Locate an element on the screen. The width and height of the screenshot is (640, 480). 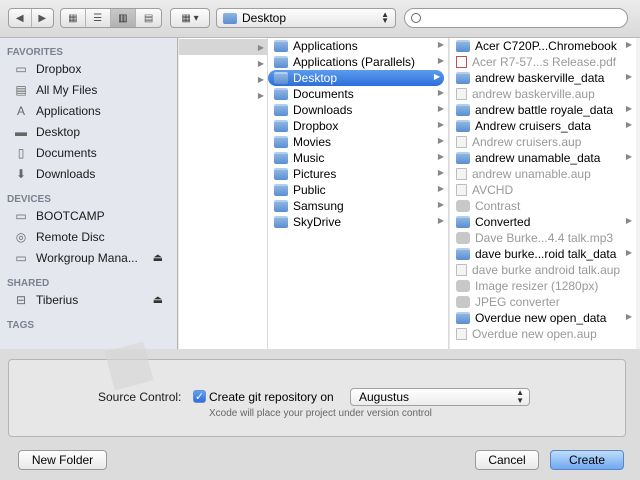
folder-row: Applications (Parallels) ▶ is located at coordinates (358, 62).